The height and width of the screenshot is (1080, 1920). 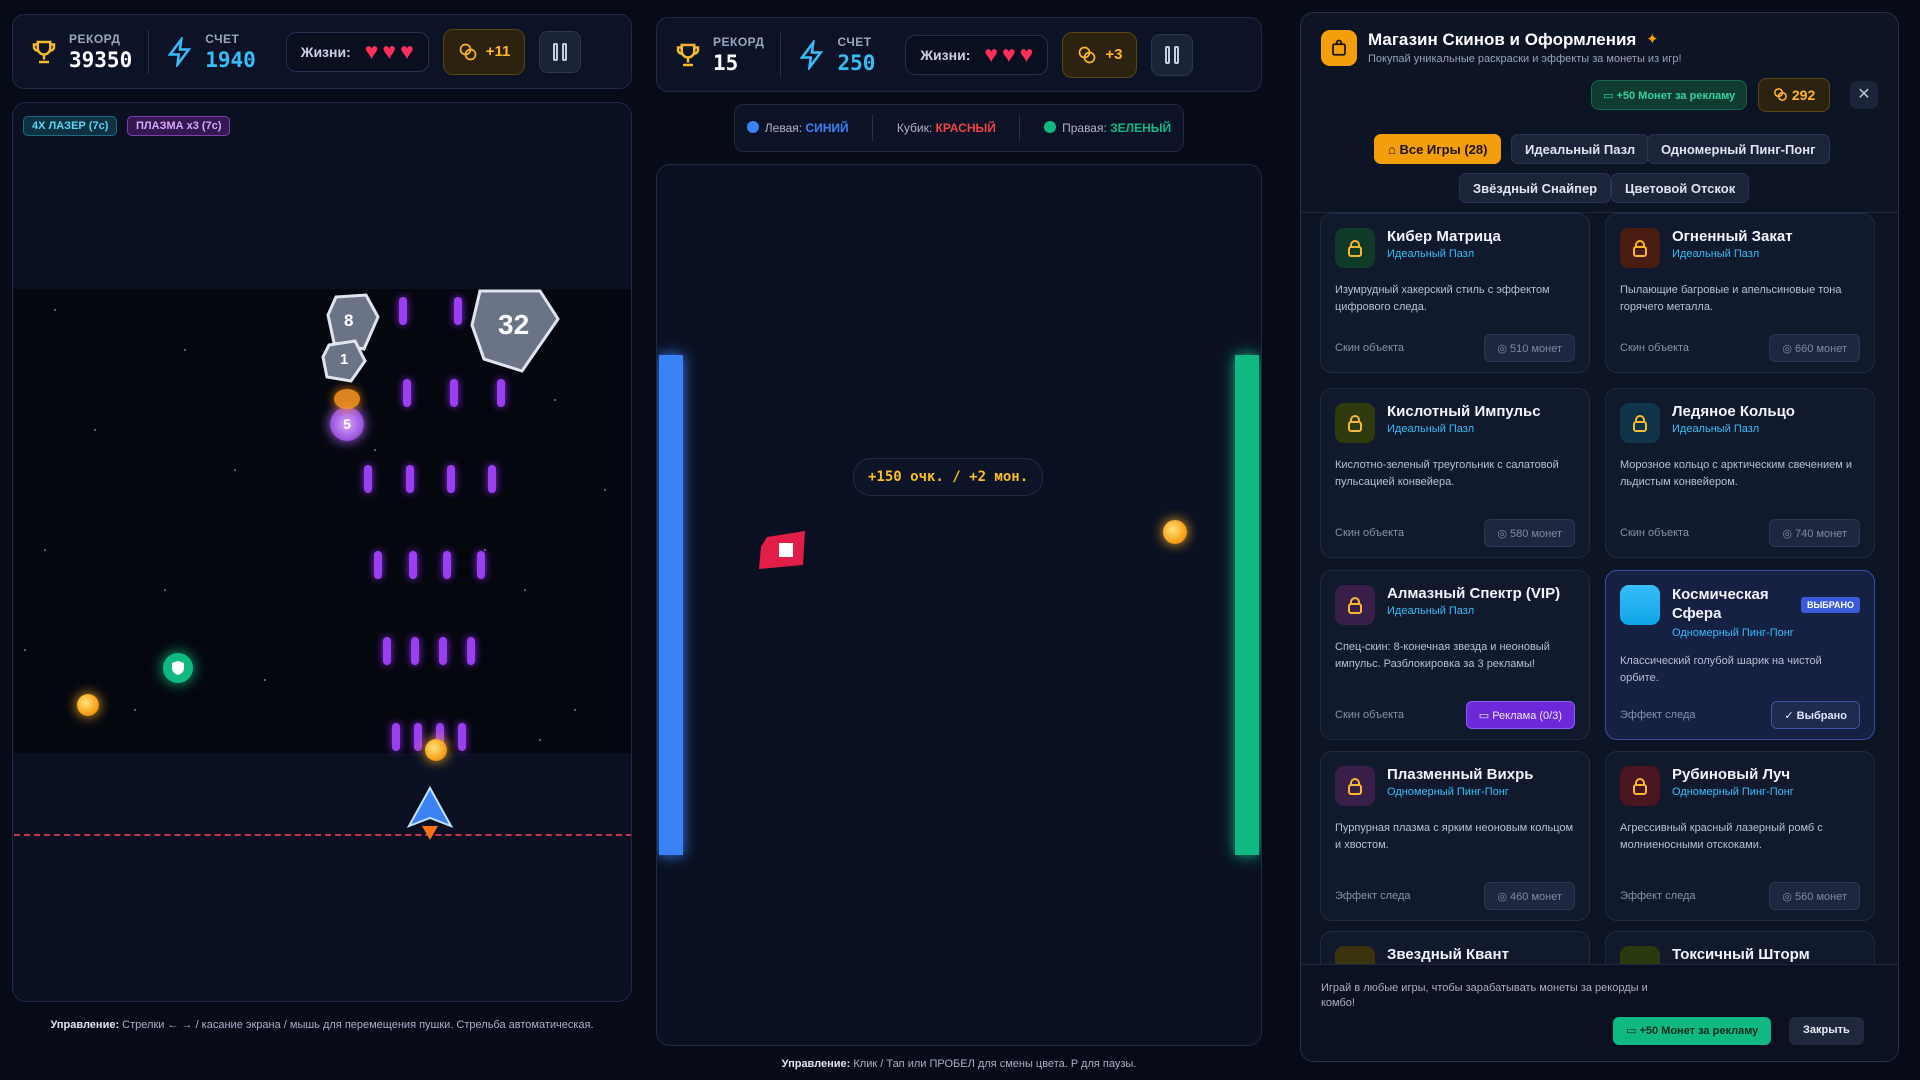 What do you see at coordinates (1535, 188) in the screenshot?
I see `tab-star-sniper: Звёздный Снайпер` at bounding box center [1535, 188].